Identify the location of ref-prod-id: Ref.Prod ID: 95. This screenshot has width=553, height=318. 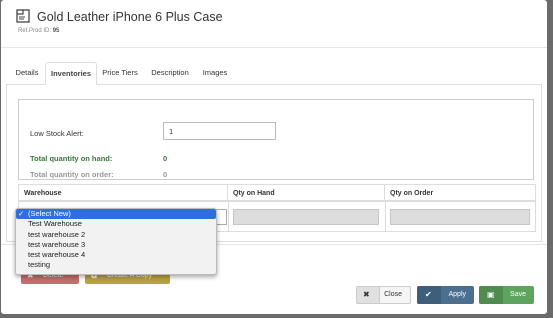
(38, 31).